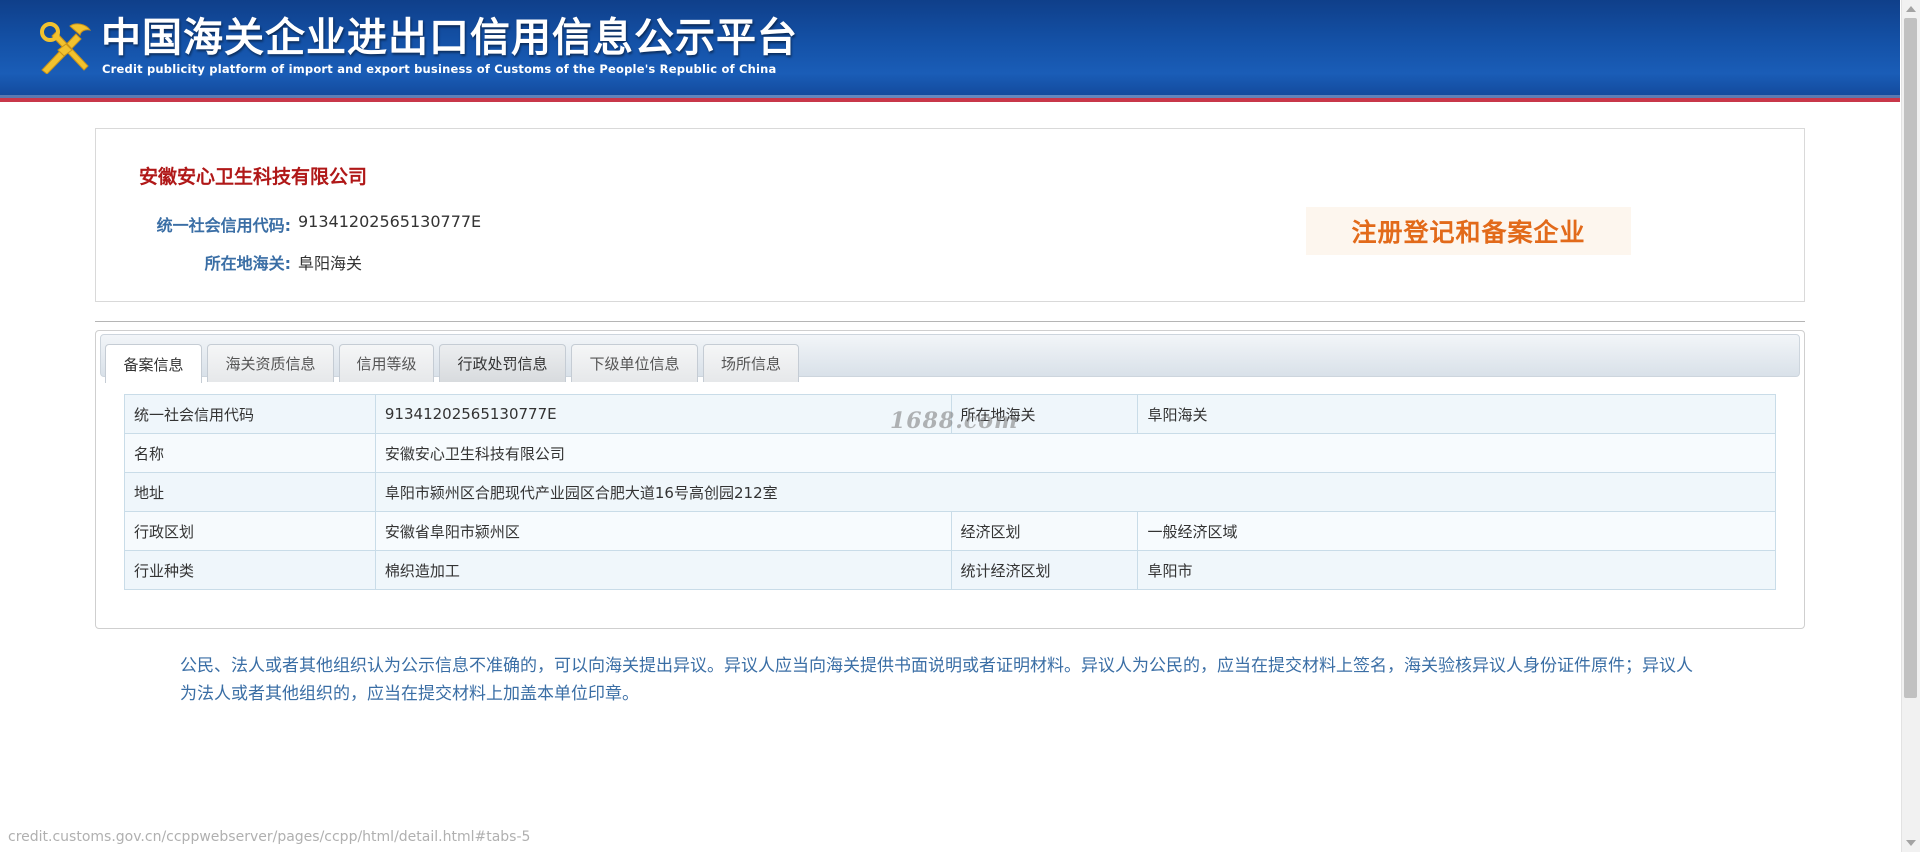 The image size is (1920, 852). I want to click on tab-filing-info: 备案信息, so click(153, 363).